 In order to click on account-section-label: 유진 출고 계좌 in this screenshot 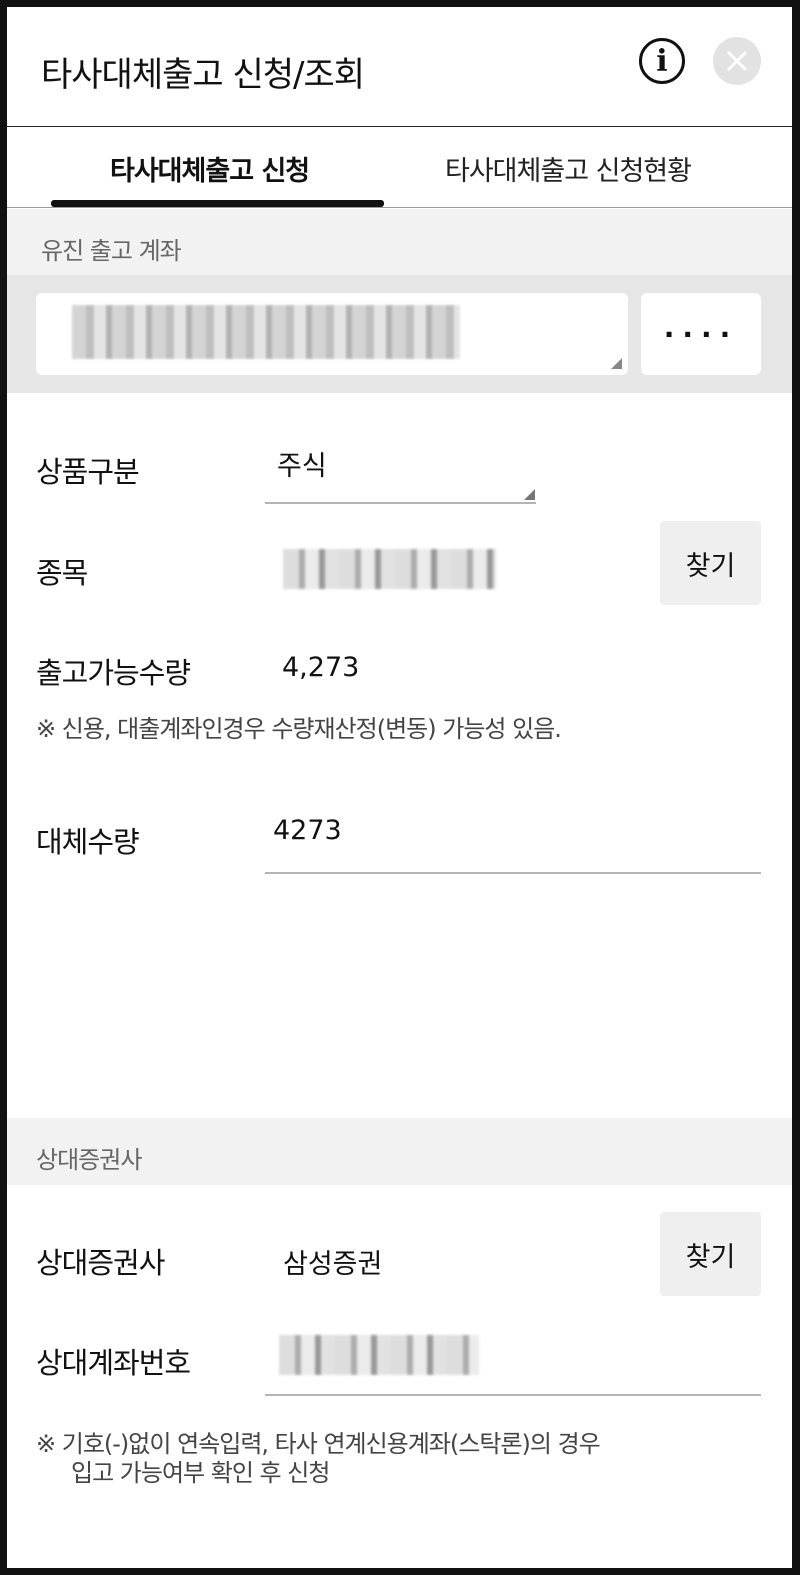, I will do `click(111, 251)`.